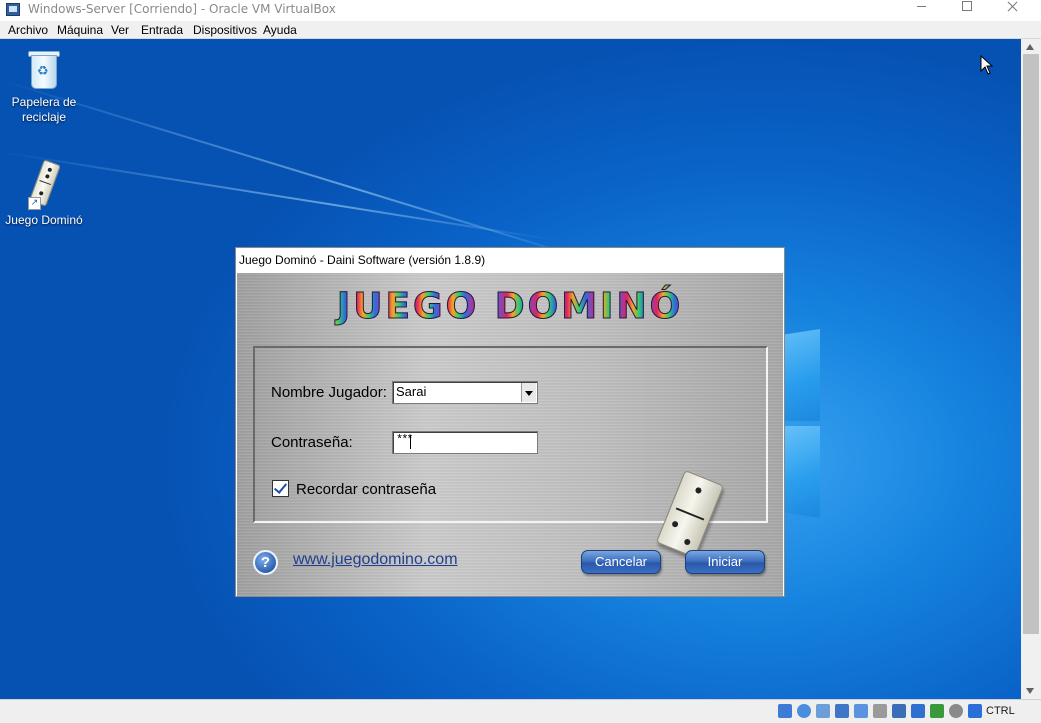 The image size is (1041, 723). What do you see at coordinates (937, 711) in the screenshot?
I see `cpu-icon` at bounding box center [937, 711].